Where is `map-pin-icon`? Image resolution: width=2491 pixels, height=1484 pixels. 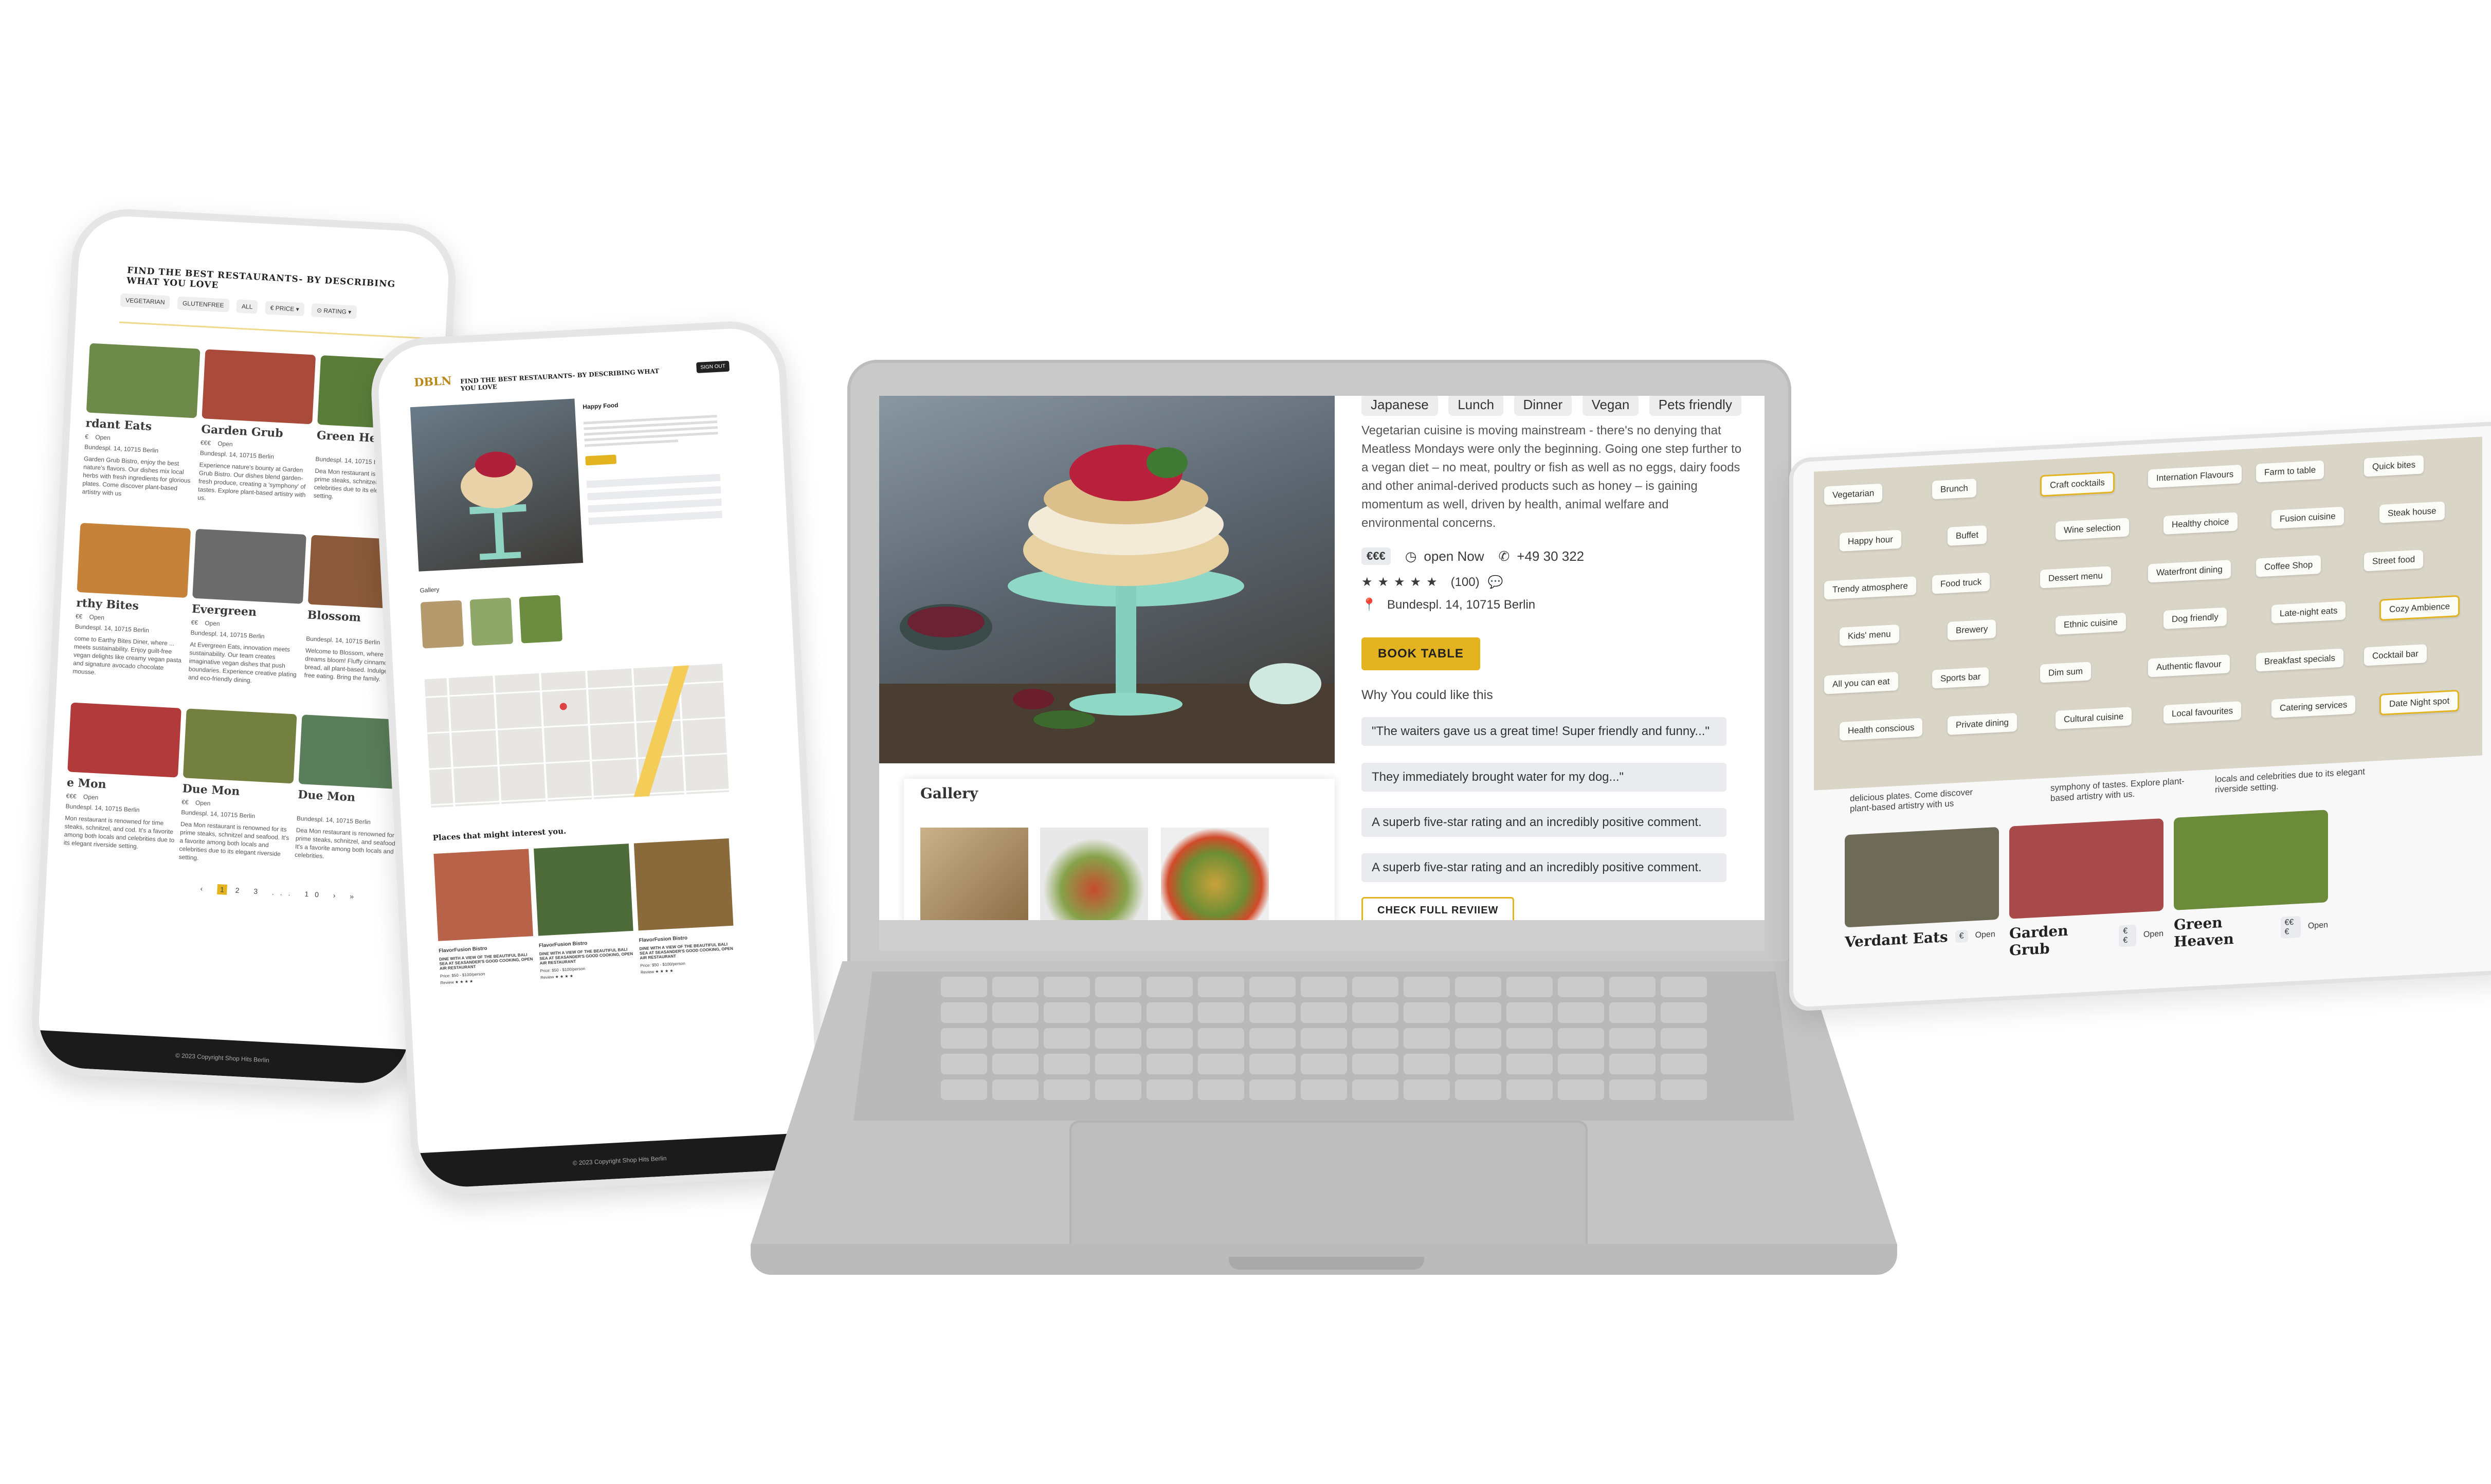
map-pin-icon is located at coordinates (563, 706).